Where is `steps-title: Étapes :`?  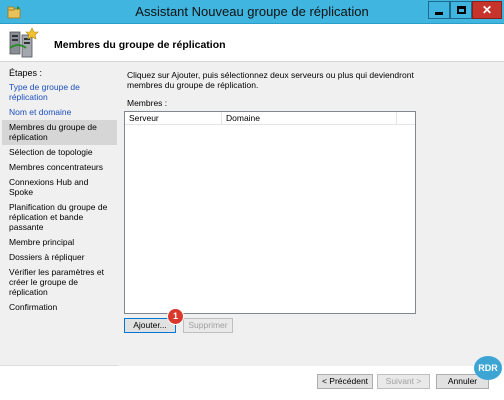
steps-title: Étapes : is located at coordinates (26, 73).